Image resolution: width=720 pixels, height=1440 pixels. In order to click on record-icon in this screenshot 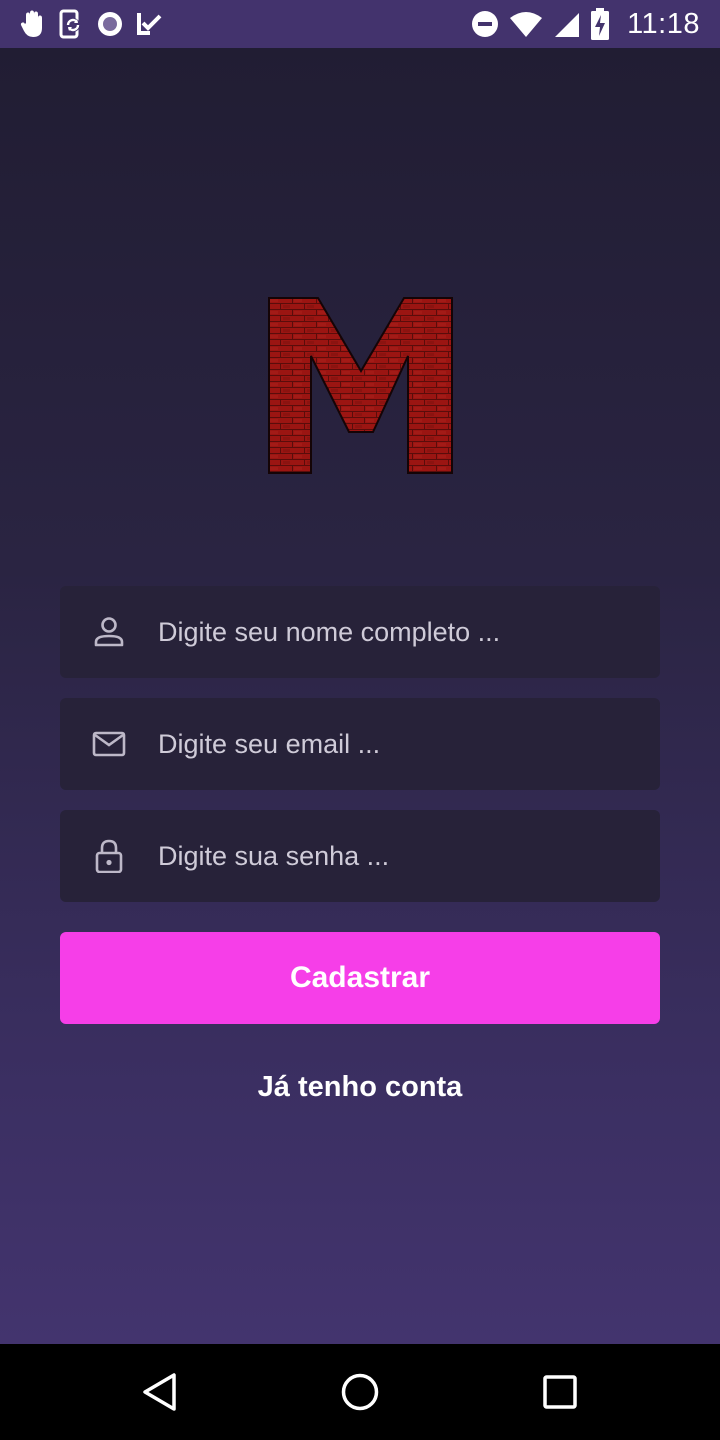, I will do `click(110, 24)`.